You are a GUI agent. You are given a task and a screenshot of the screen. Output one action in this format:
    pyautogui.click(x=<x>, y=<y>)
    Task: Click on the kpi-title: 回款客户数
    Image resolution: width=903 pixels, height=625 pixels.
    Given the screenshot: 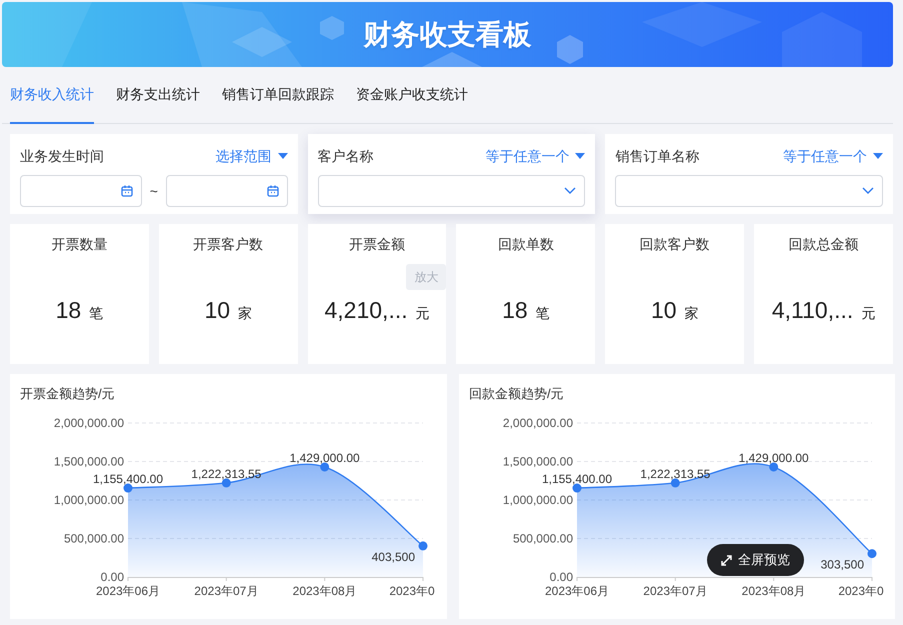 What is the action you would take?
    pyautogui.click(x=675, y=244)
    